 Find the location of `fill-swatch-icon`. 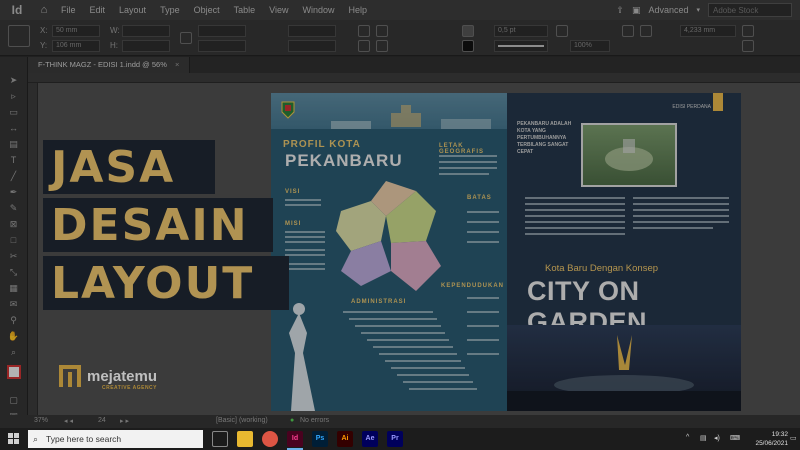

fill-swatch-icon is located at coordinates (468, 31).